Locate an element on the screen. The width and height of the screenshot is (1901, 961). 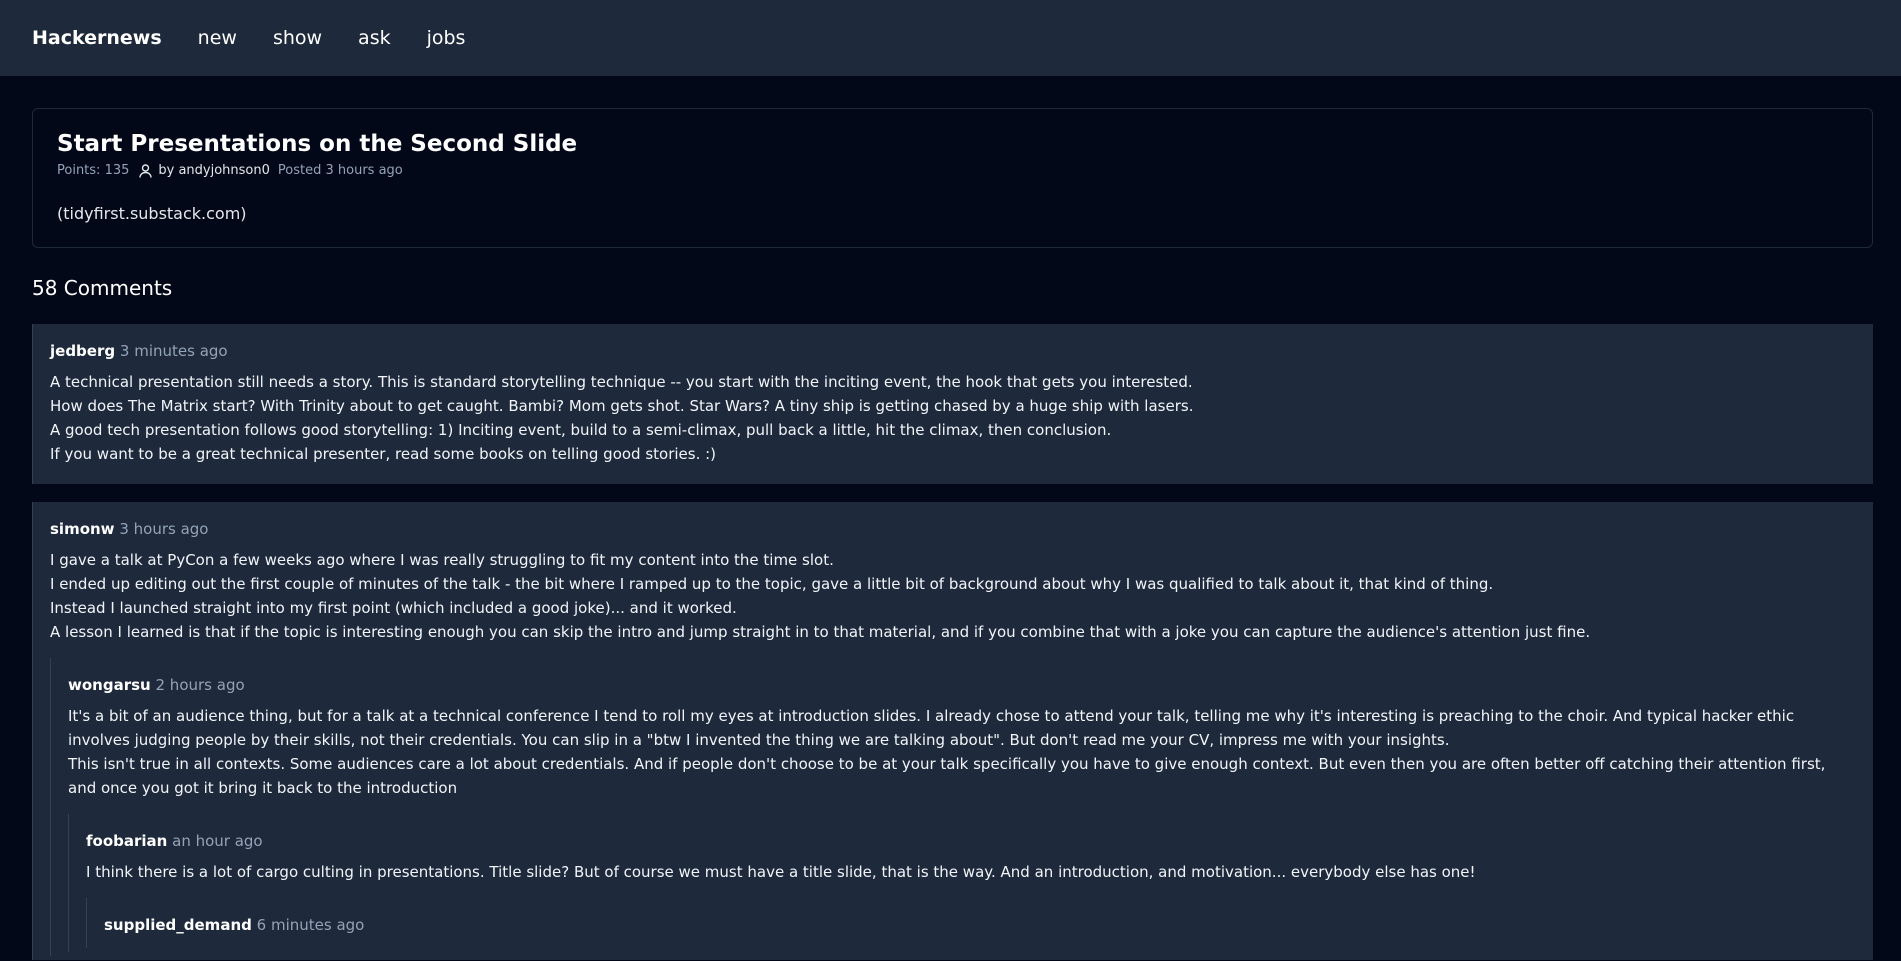
comment-header: simonw 3 hours ago is located at coordinates (953, 529).